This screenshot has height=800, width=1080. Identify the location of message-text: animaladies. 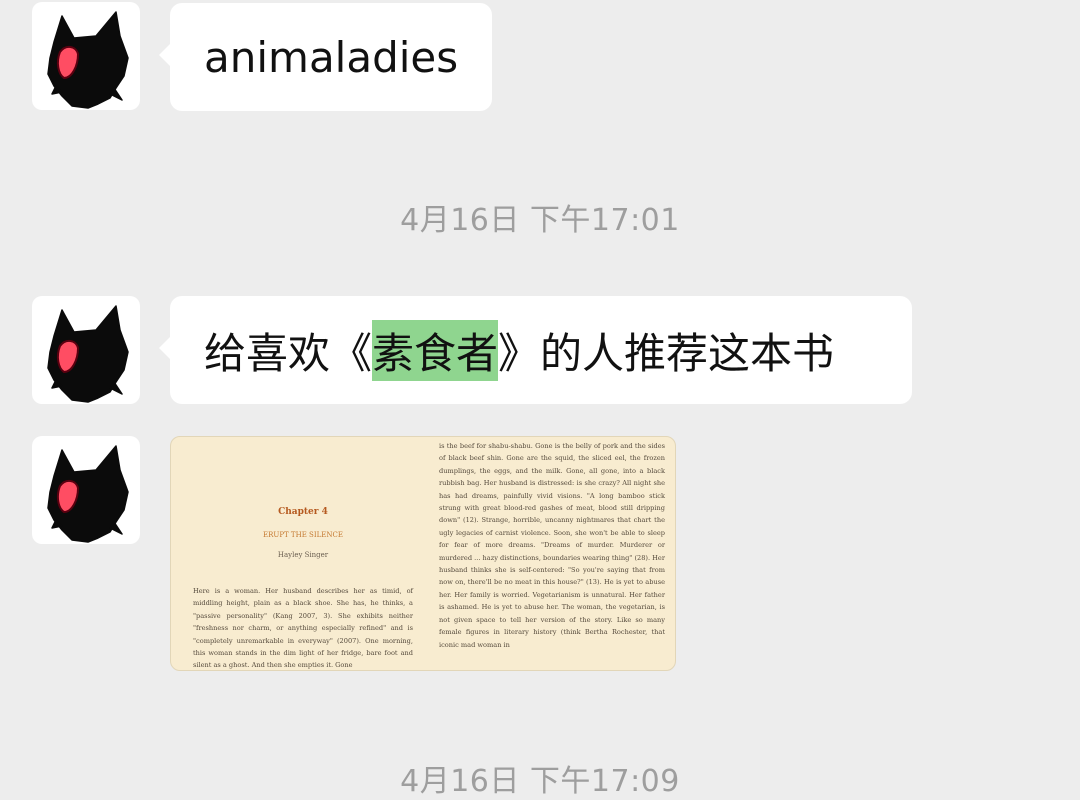
(331, 57).